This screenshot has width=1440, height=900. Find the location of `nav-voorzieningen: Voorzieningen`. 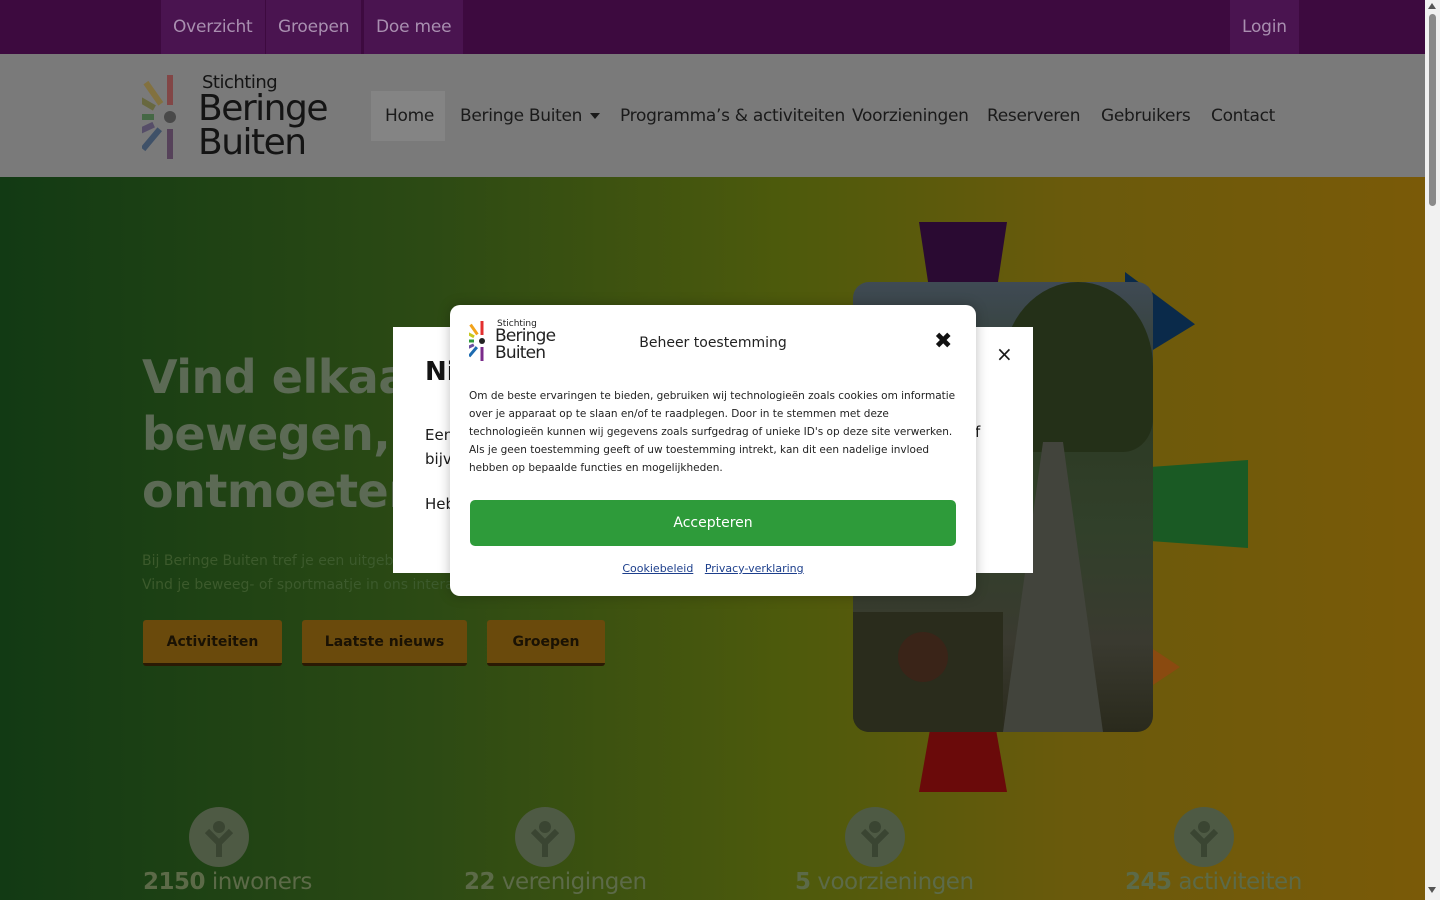

nav-voorzieningen: Voorzieningen is located at coordinates (910, 115).